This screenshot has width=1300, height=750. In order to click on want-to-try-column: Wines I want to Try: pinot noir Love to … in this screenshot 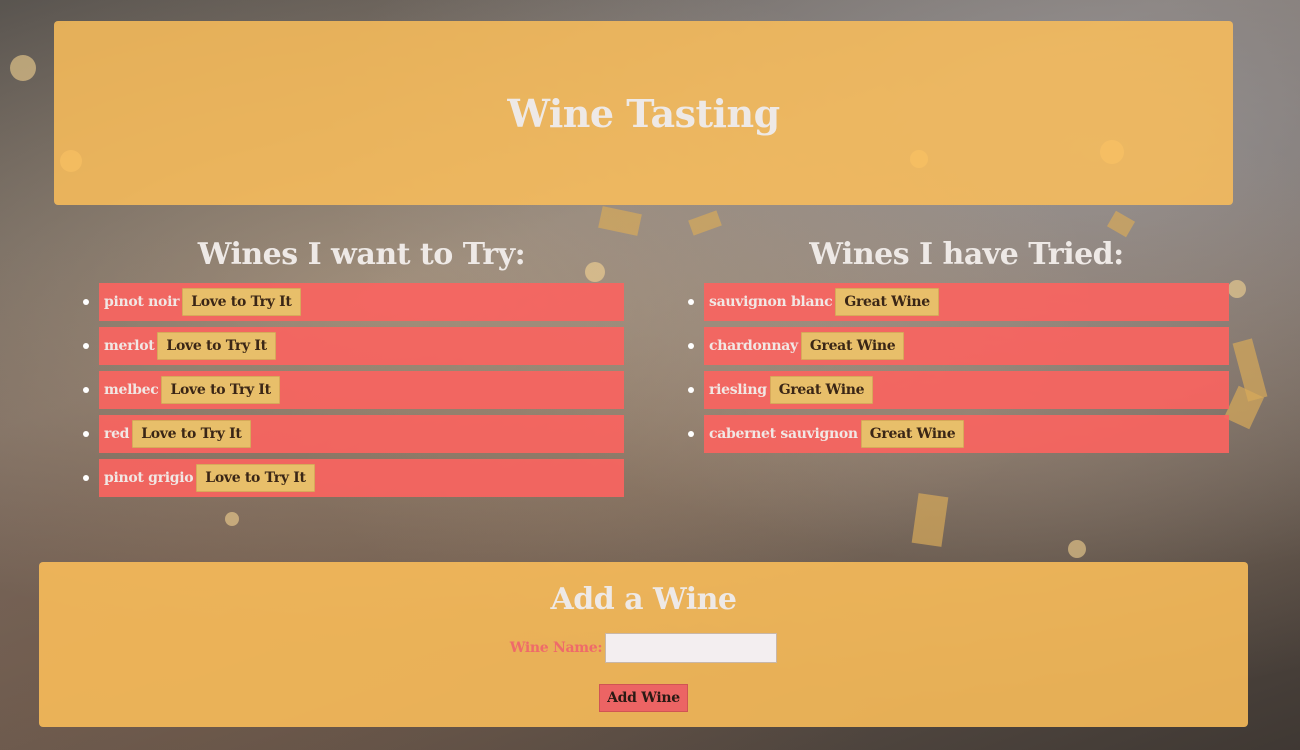, I will do `click(353, 369)`.